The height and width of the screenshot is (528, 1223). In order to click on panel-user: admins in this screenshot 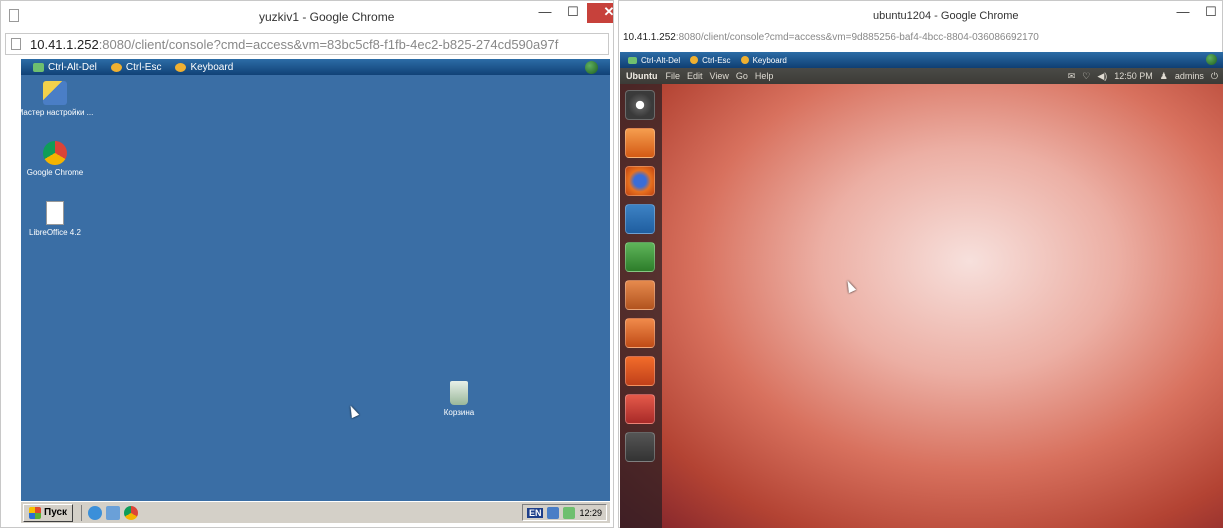, I will do `click(1189, 76)`.